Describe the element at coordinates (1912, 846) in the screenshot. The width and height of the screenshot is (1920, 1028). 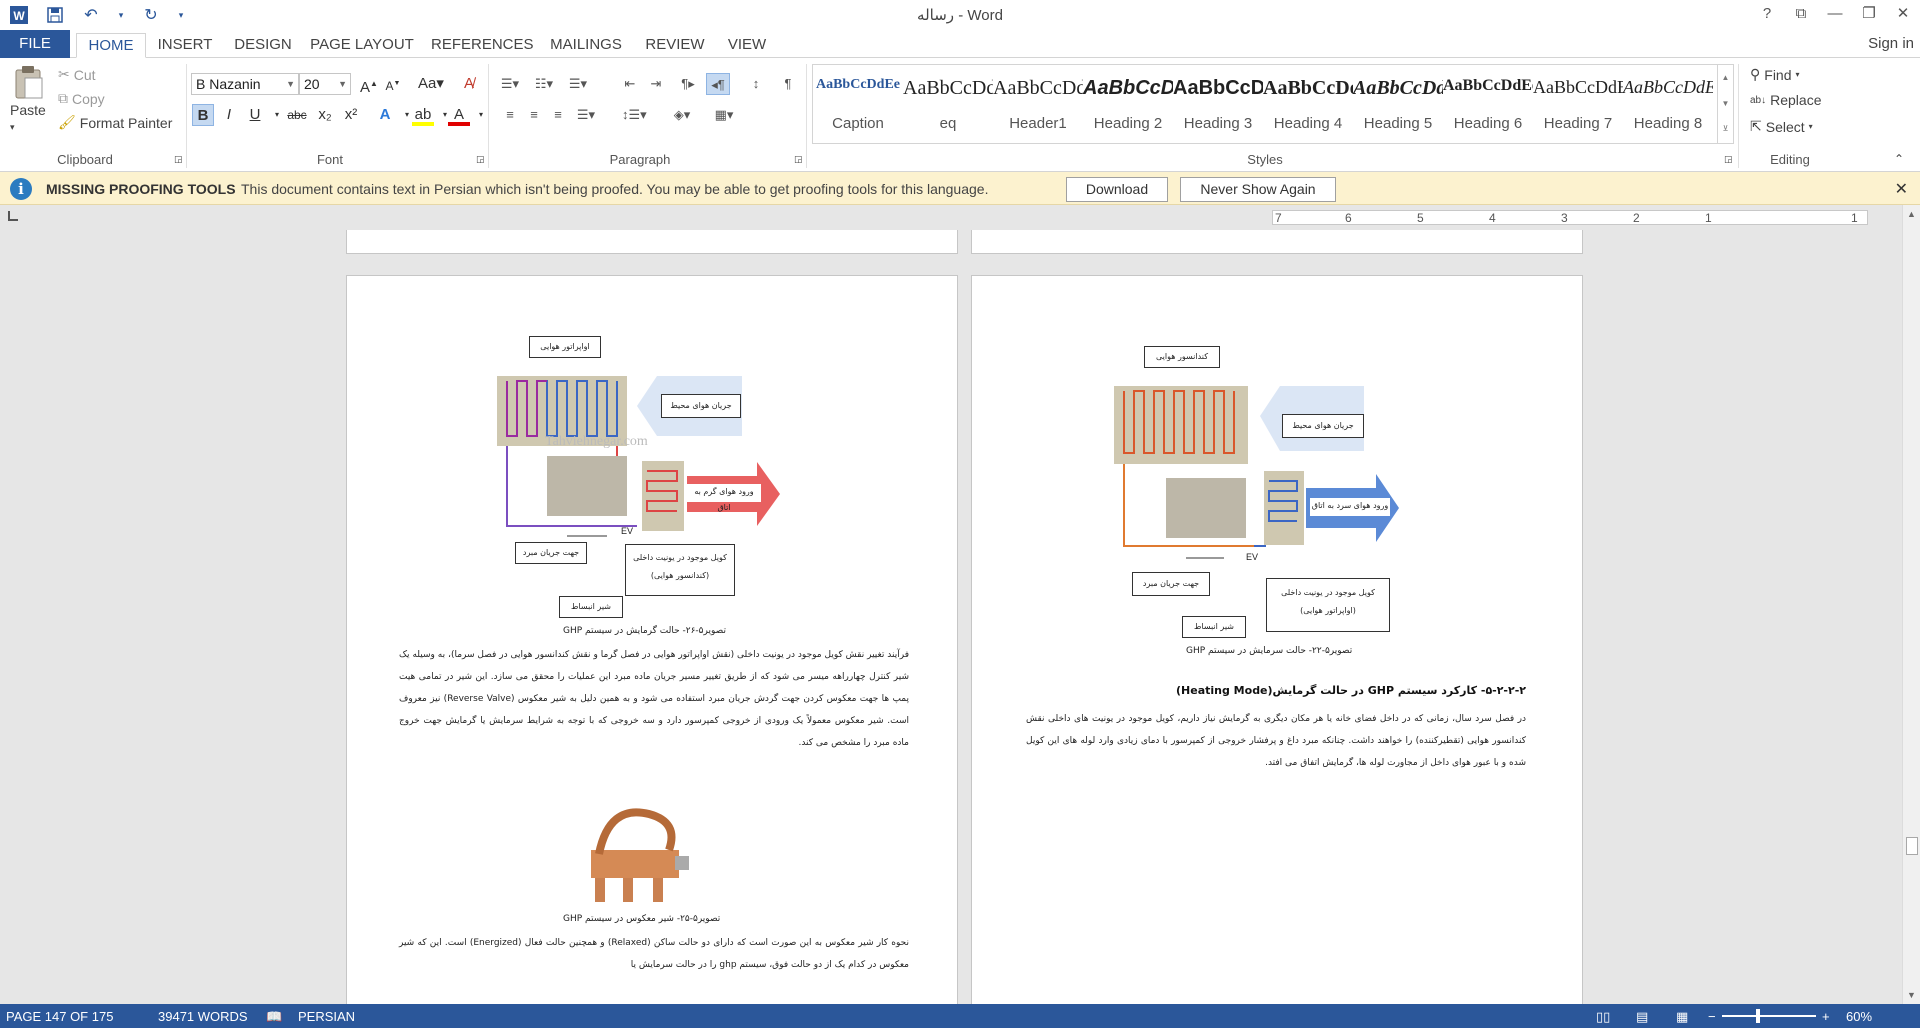
I see `scroll-thumb` at that location.